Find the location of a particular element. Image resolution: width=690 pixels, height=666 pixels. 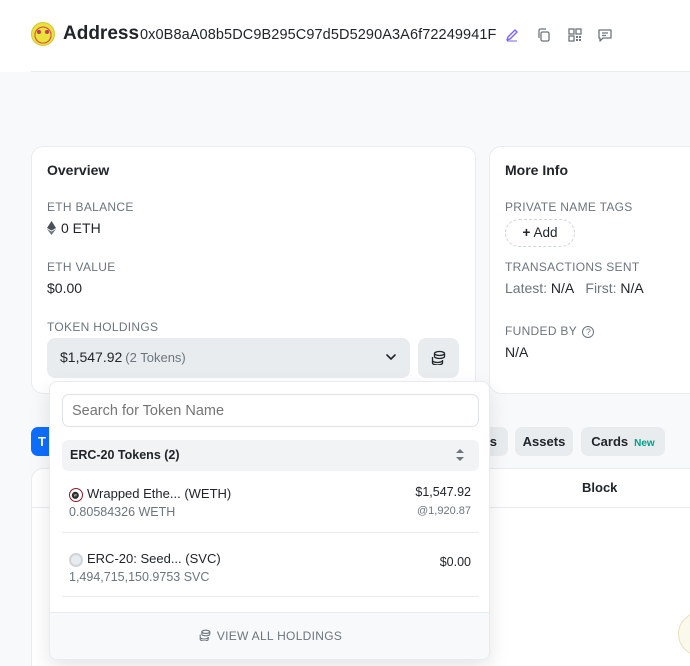

token-price: @1,920.87 is located at coordinates (444, 511).